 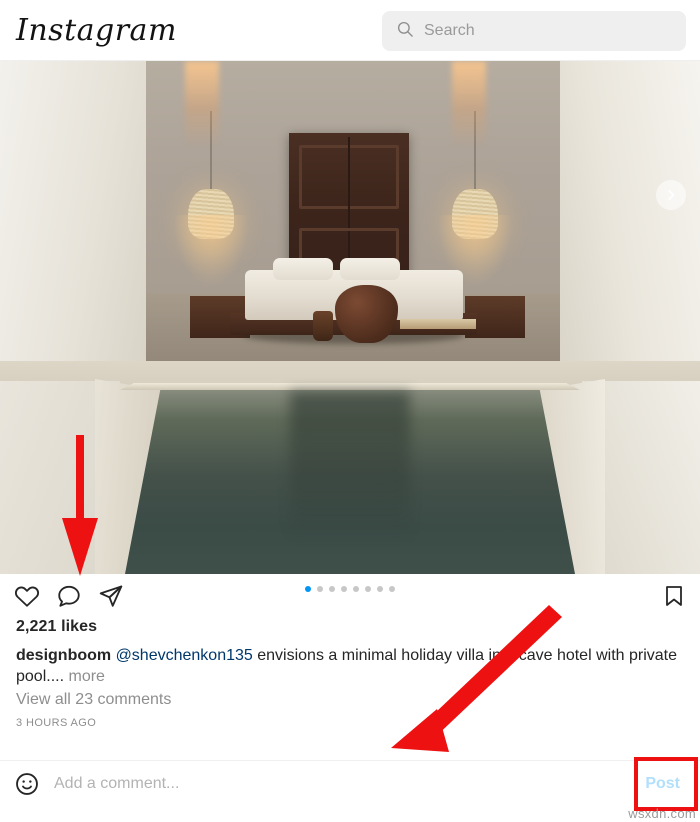 What do you see at coordinates (405, 31) in the screenshot?
I see `search-icon` at bounding box center [405, 31].